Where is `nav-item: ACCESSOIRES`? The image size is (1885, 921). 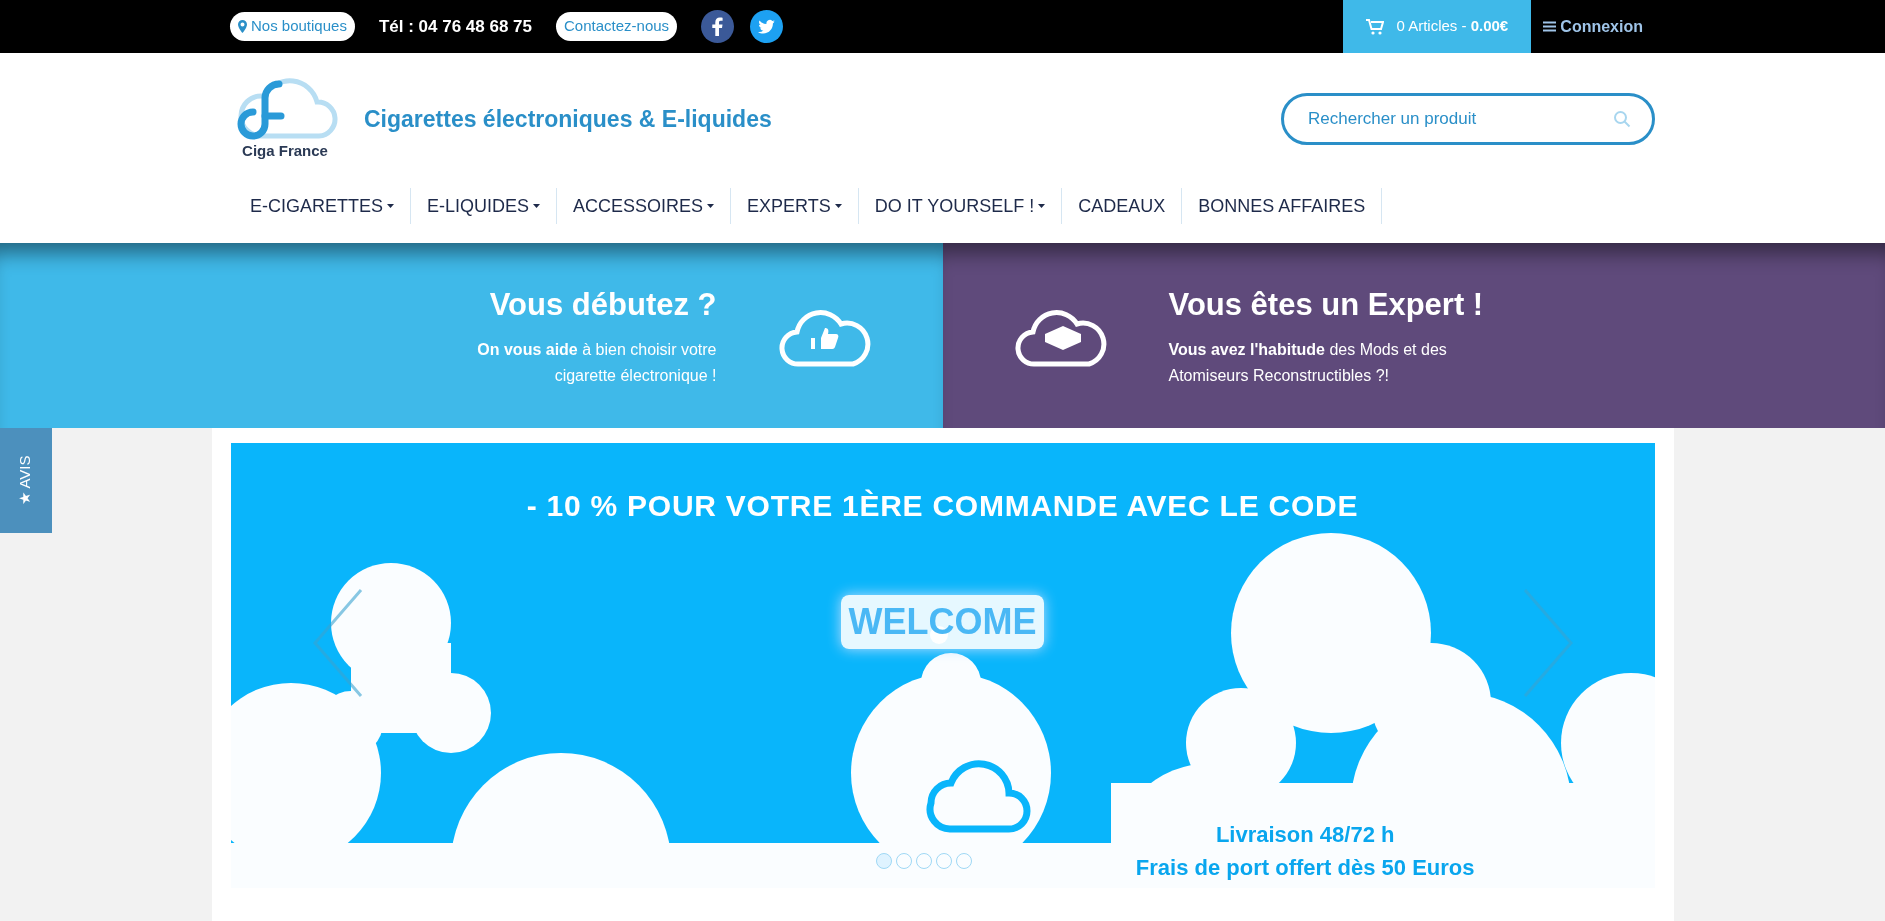
nav-item: ACCESSOIRES is located at coordinates (644, 206).